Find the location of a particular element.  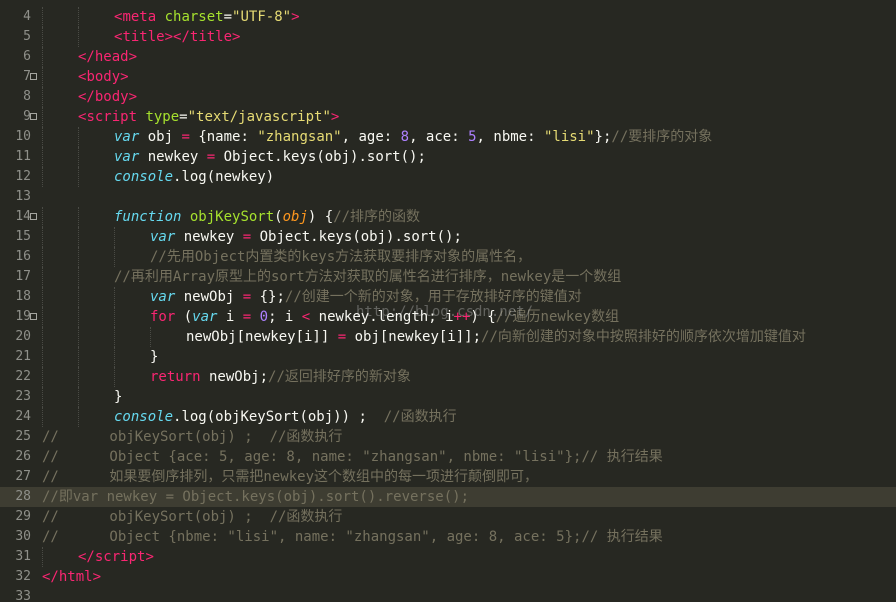

code-line: 27 // 如果要倒序排列，只需把newkey这个数组中的每一项进行颠倒即可， is located at coordinates (448, 477).